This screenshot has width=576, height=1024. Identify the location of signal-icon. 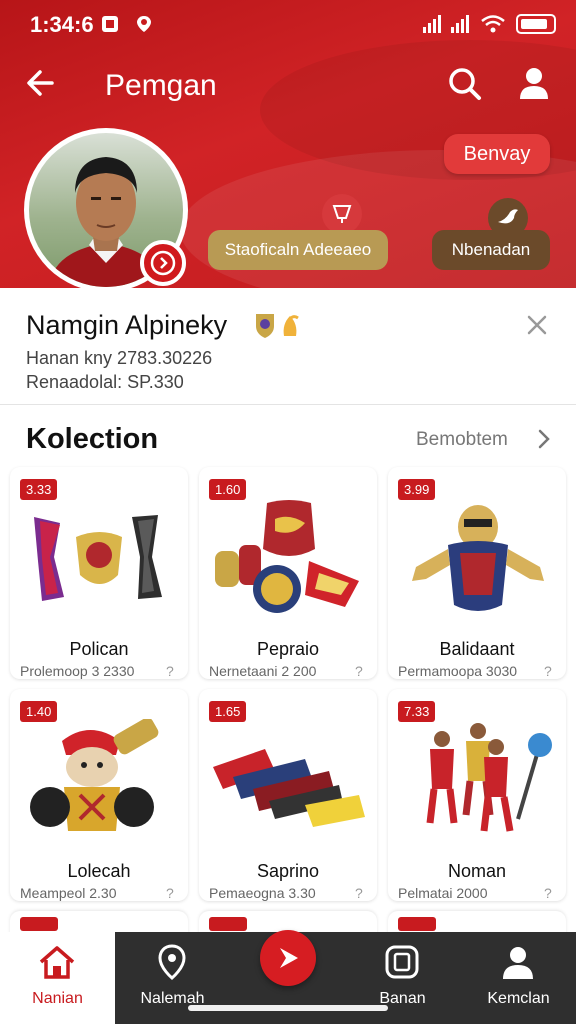
(432, 24).